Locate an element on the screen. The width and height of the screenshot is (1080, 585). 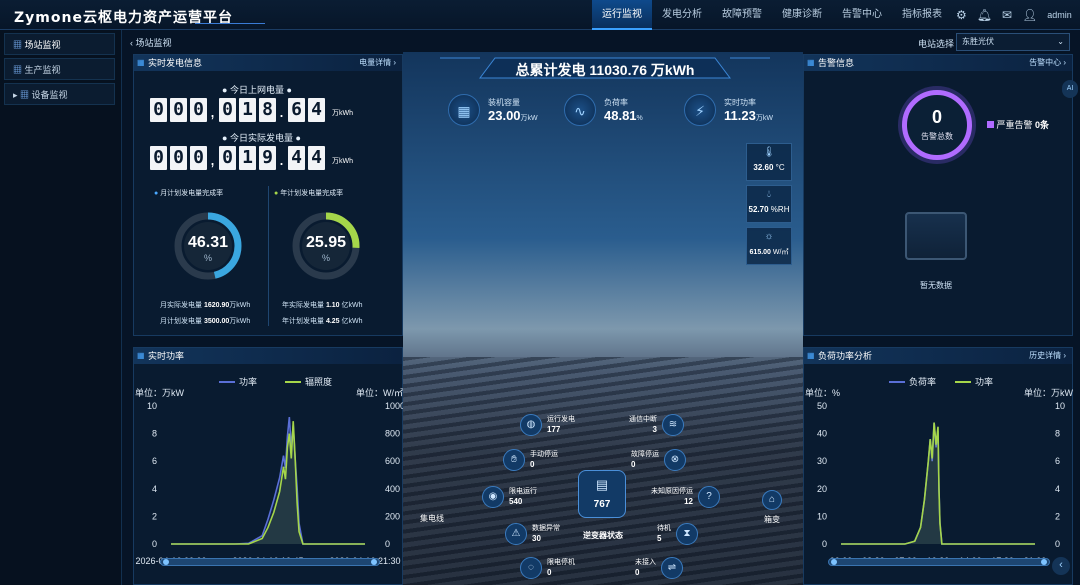
node-label: 限电运行 is located at coordinates (523, 491).